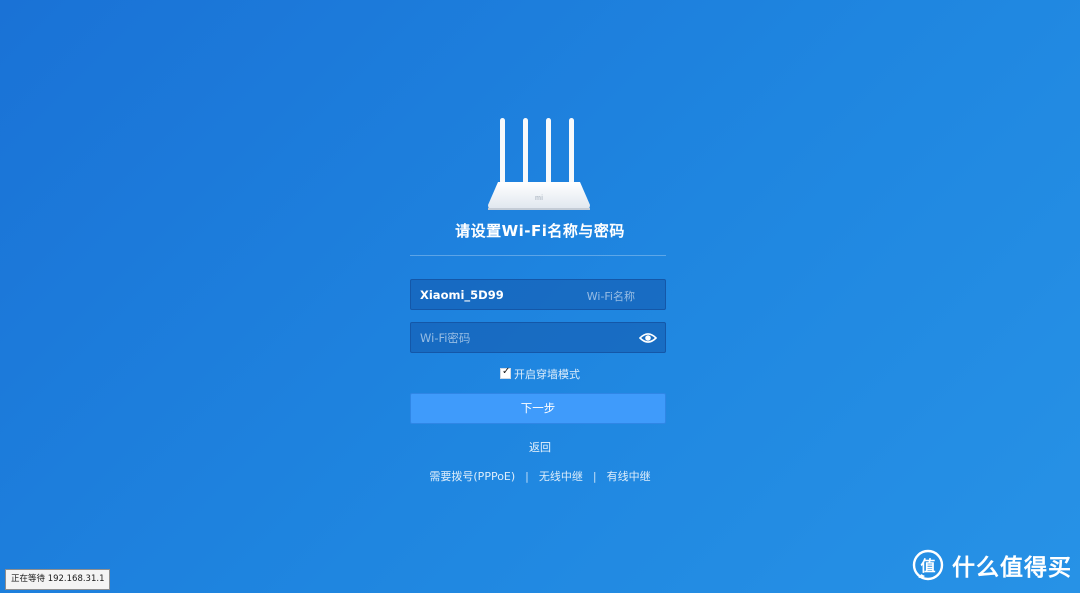 Image resolution: width=1080 pixels, height=593 pixels. Describe the element at coordinates (561, 476) in the screenshot. I see `wireless-repeat-link: 无线中继` at that location.